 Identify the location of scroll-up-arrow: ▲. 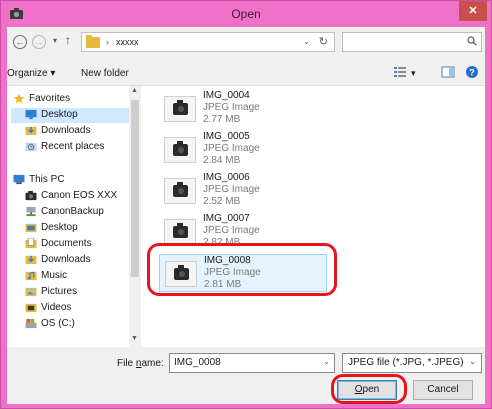
(134, 90).